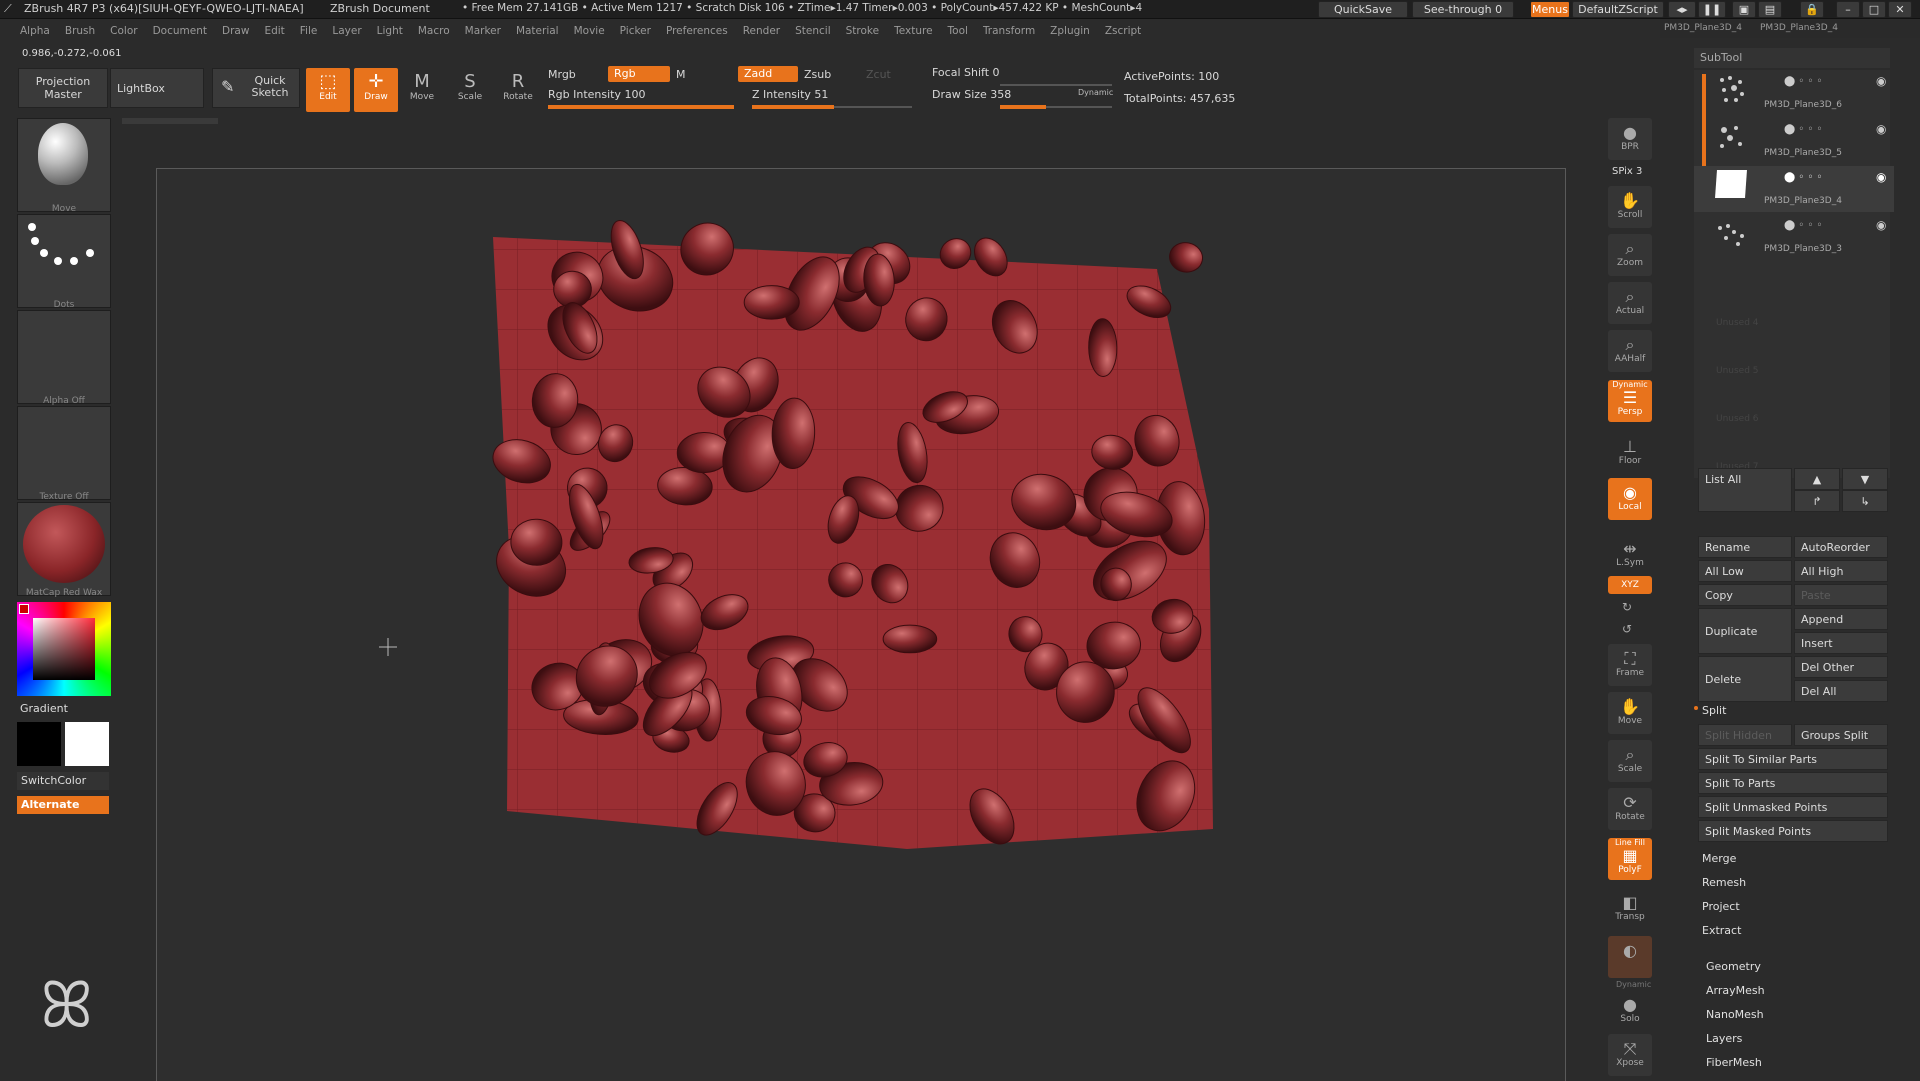 The width and height of the screenshot is (1920, 1081). What do you see at coordinates (1841, 735) in the screenshot?
I see `groups-split-button: Groups Split` at bounding box center [1841, 735].